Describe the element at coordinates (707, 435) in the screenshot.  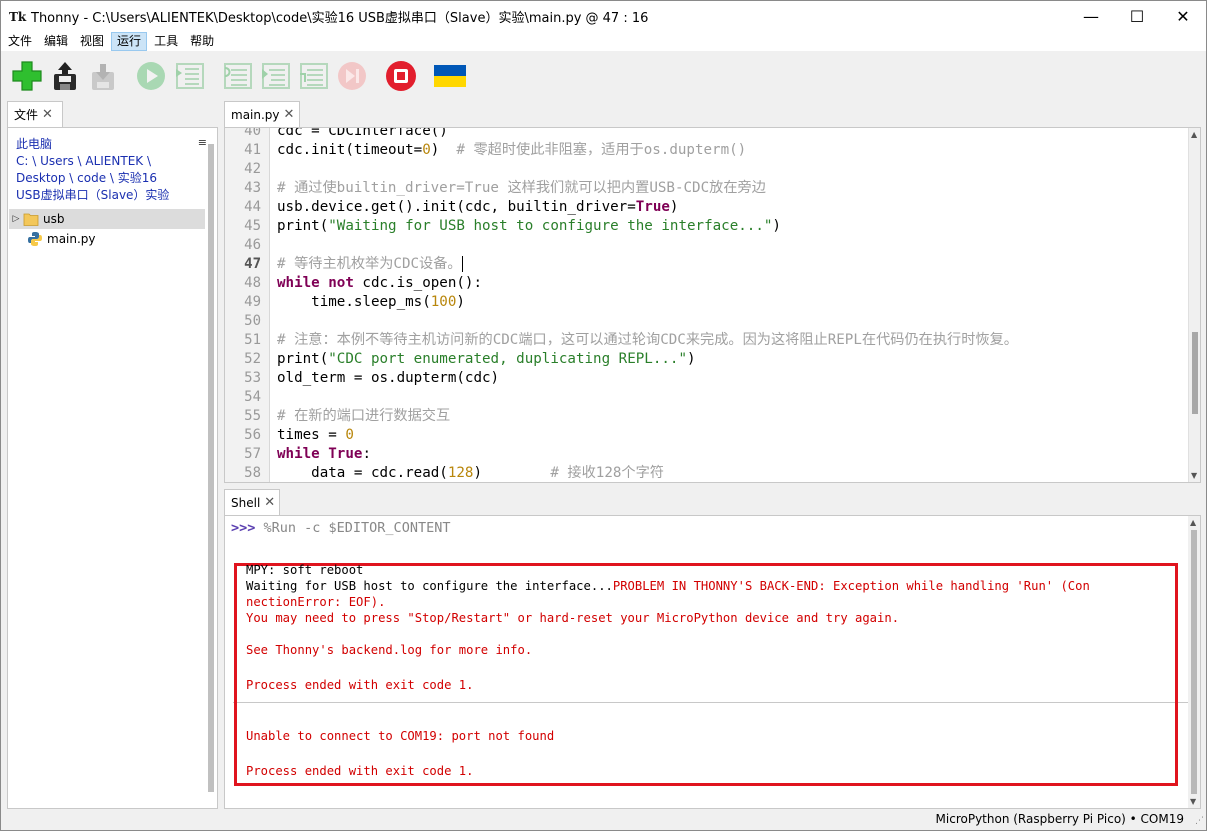
I see `code-line: 56 times = 0` at that location.